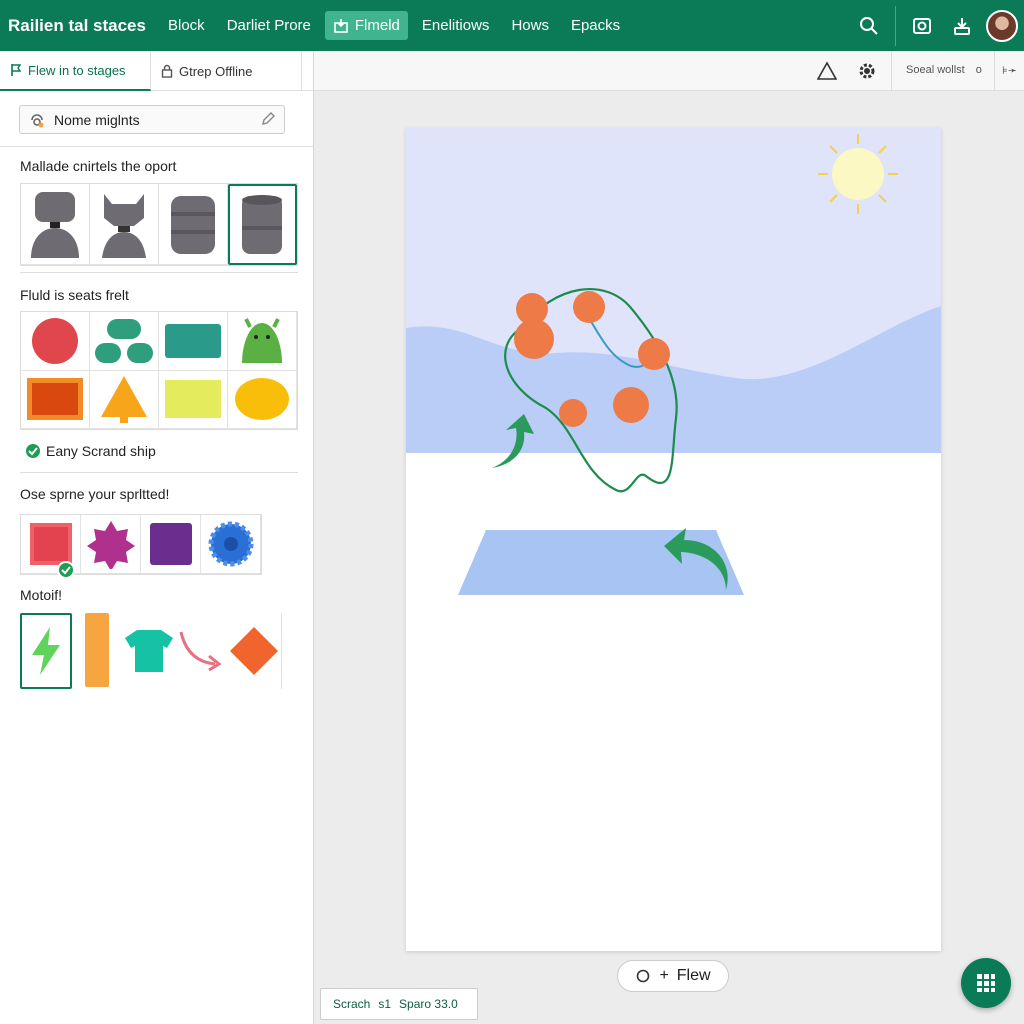 The height and width of the screenshot is (1024, 1024). I want to click on motif-teal-shirt, so click(149, 651).